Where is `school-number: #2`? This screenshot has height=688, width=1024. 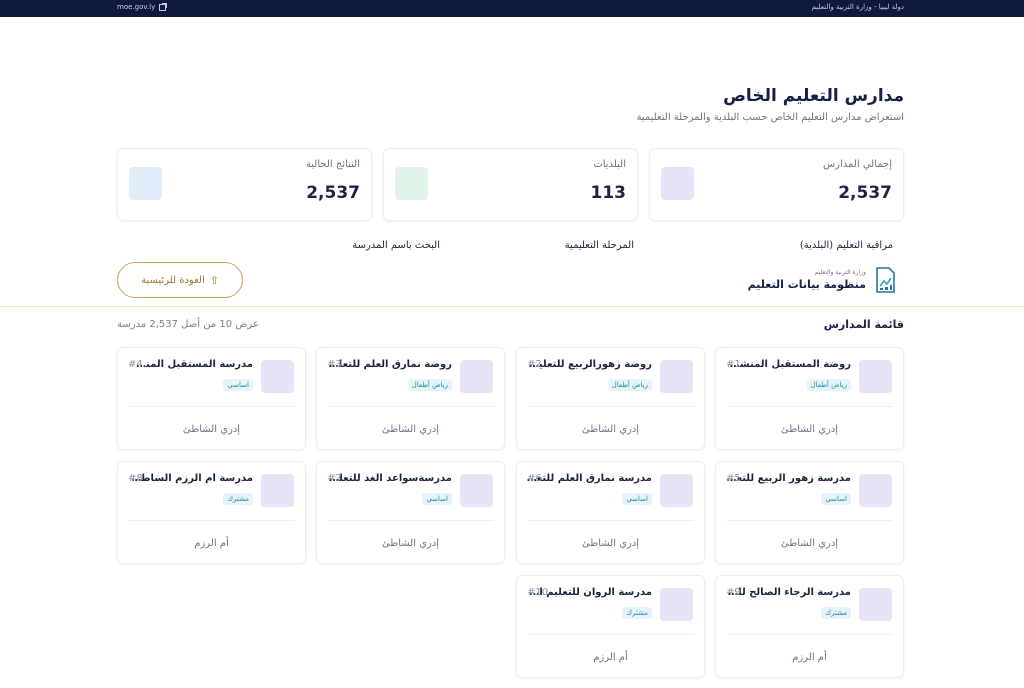
school-number: #2 is located at coordinates (534, 364).